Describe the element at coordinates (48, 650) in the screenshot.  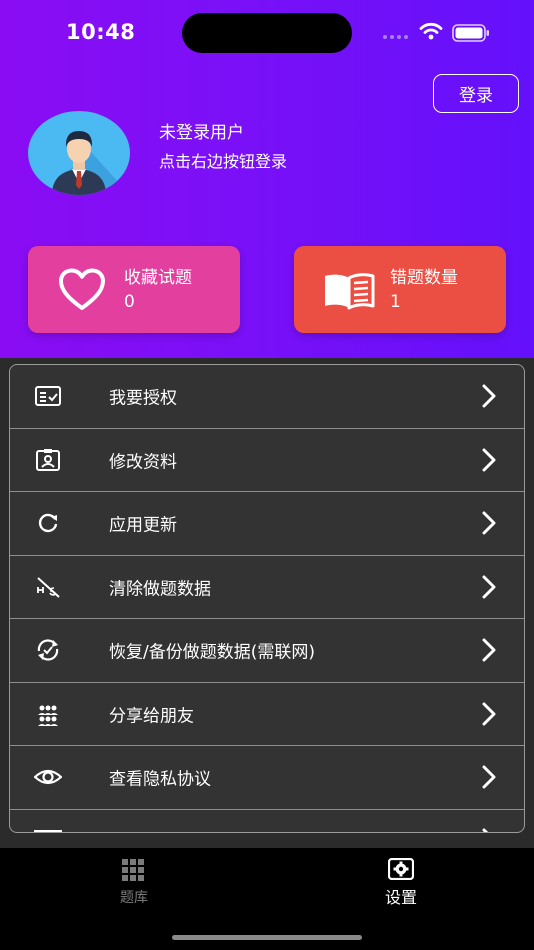
I see `sync-icon` at that location.